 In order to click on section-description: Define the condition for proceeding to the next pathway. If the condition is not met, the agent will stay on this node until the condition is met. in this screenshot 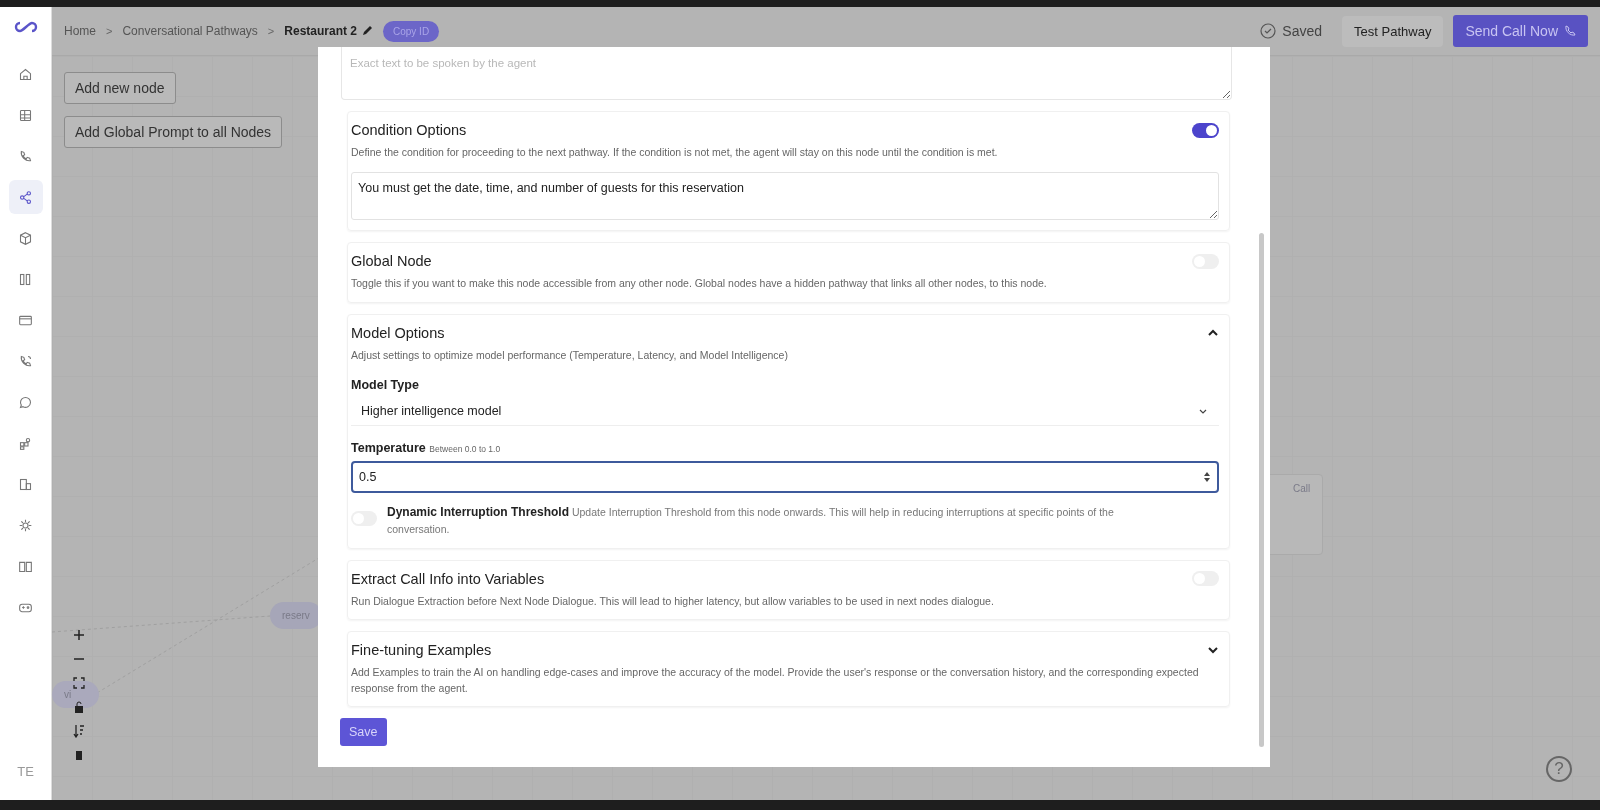, I will do `click(675, 152)`.